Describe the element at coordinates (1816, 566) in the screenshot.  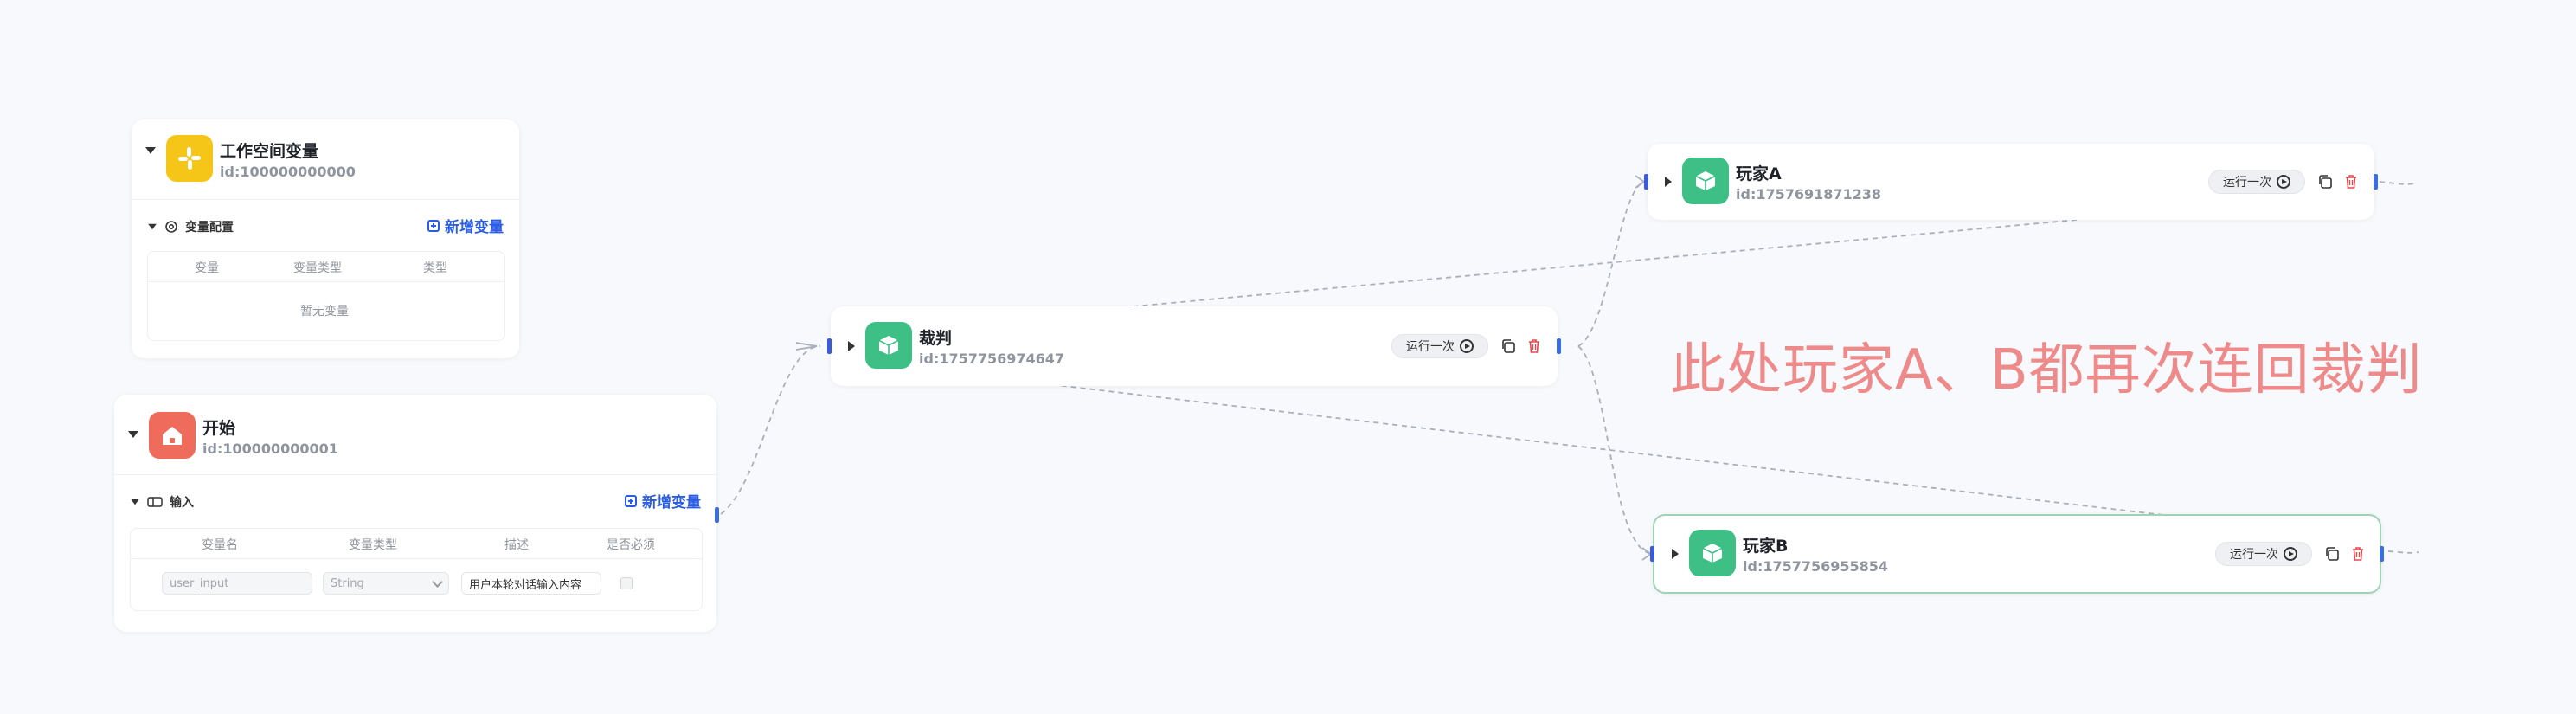
I see `node-id: id:1757756955854` at that location.